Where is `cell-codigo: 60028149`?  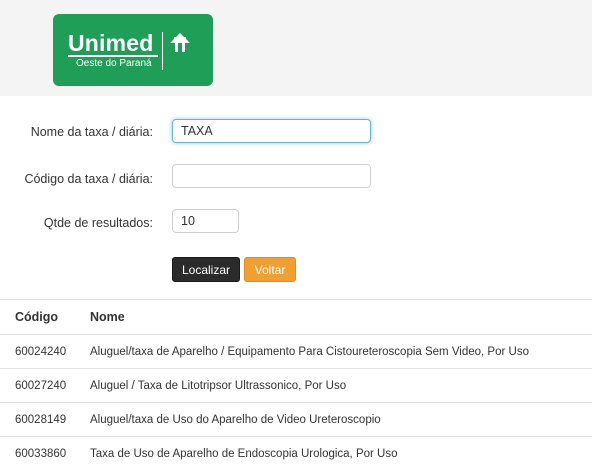
cell-codigo: 60028149 is located at coordinates (41, 419).